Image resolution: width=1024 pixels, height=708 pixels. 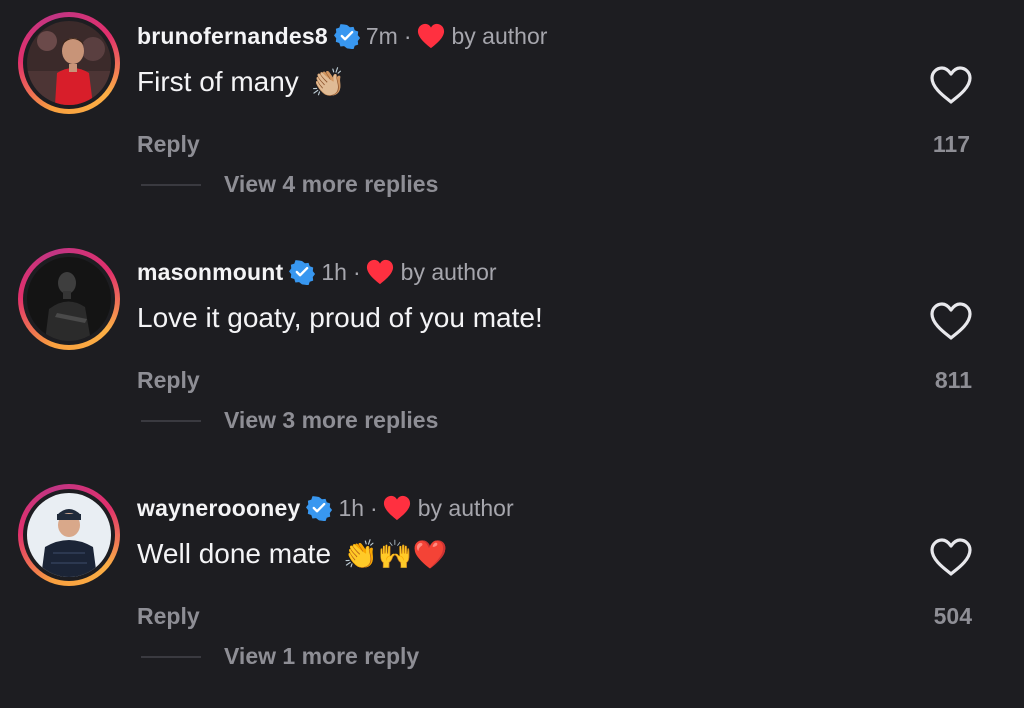 What do you see at coordinates (932, 380) in the screenshot?
I see `like-count: 811` at bounding box center [932, 380].